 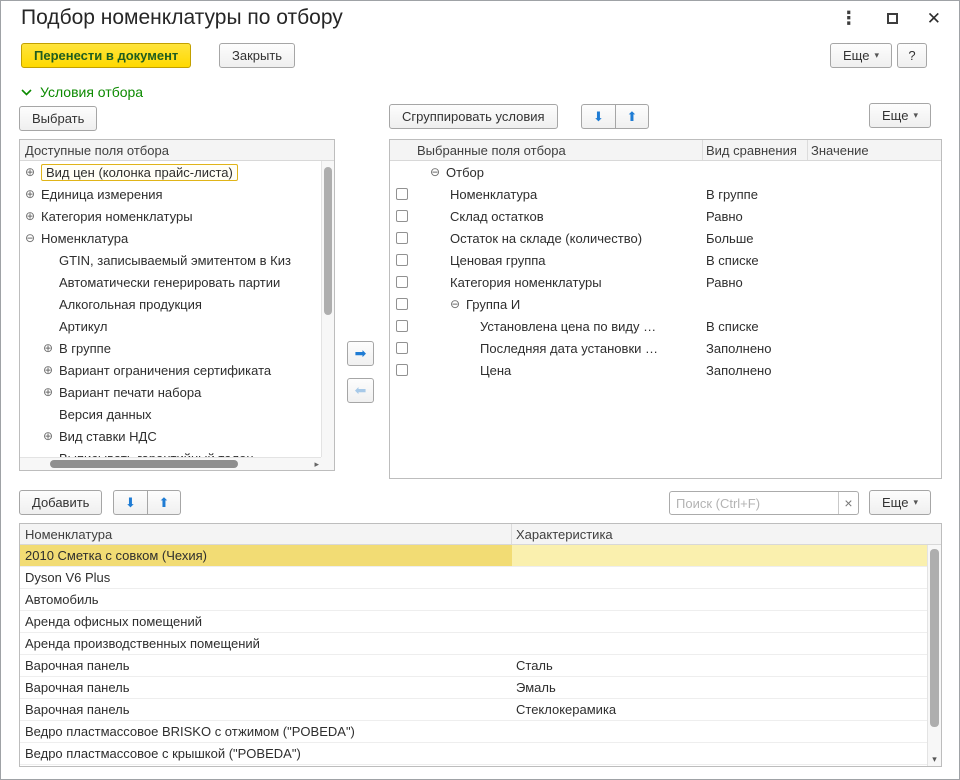 What do you see at coordinates (848, 503) in the screenshot?
I see `clear-search-icon: ×` at bounding box center [848, 503].